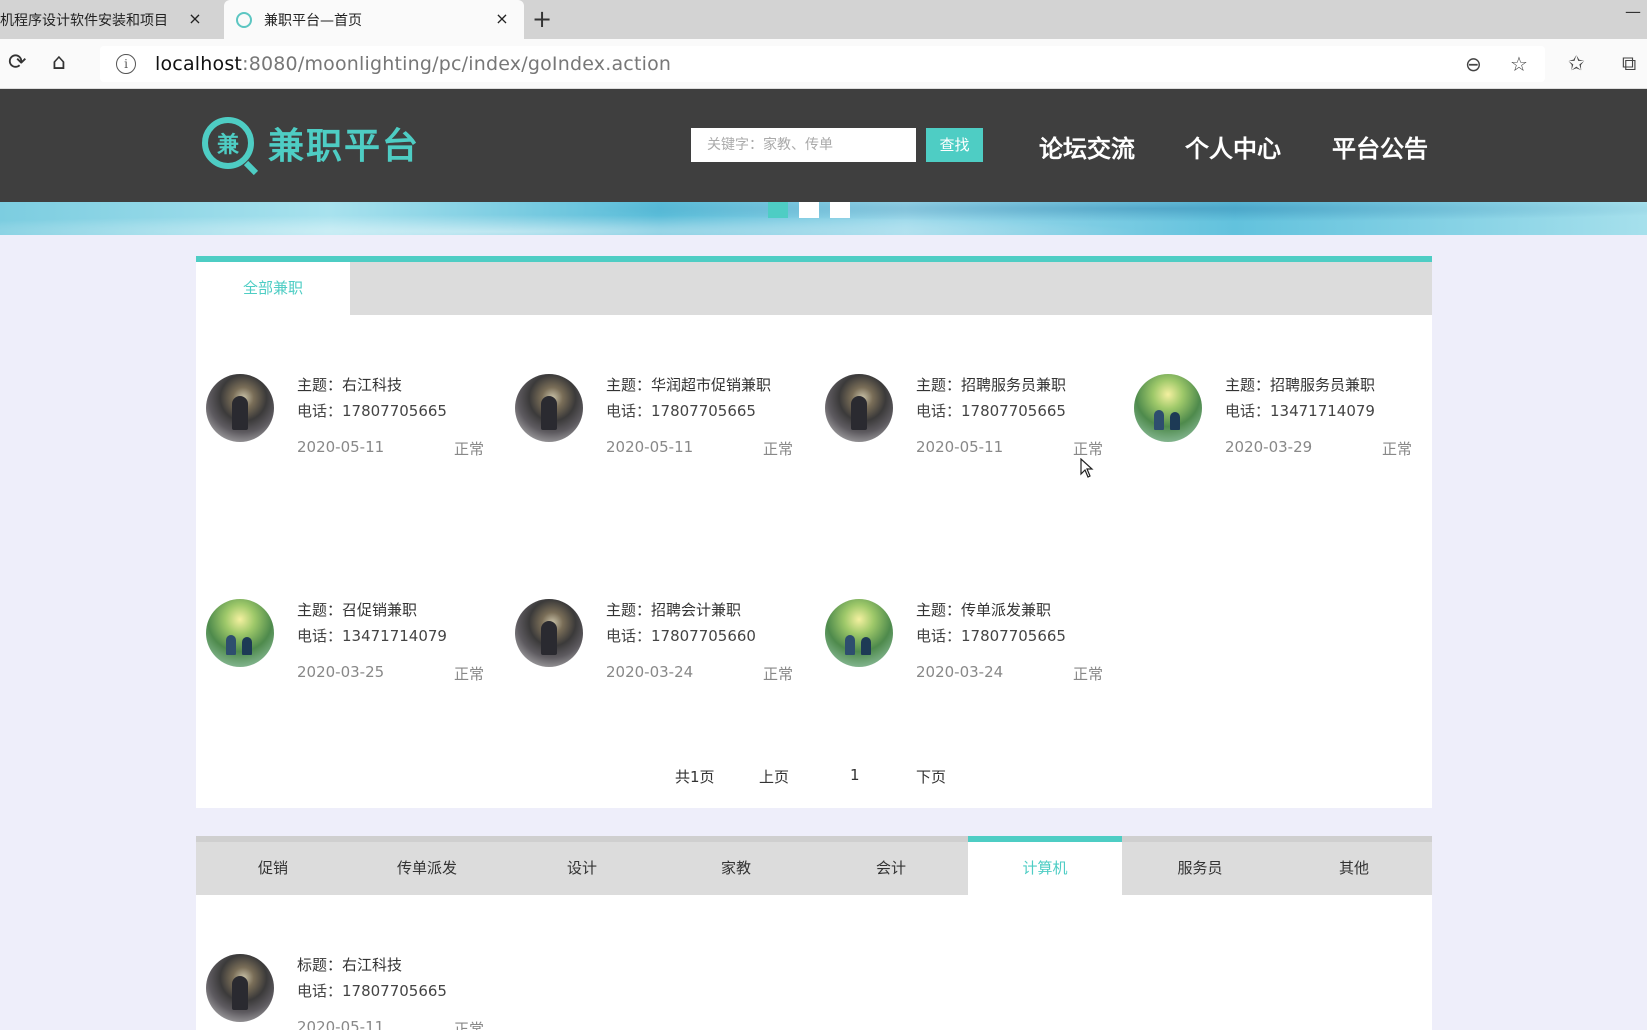 The width and height of the screenshot is (1647, 1030). I want to click on tab-all-jobs: 全部兼职, so click(273, 288).